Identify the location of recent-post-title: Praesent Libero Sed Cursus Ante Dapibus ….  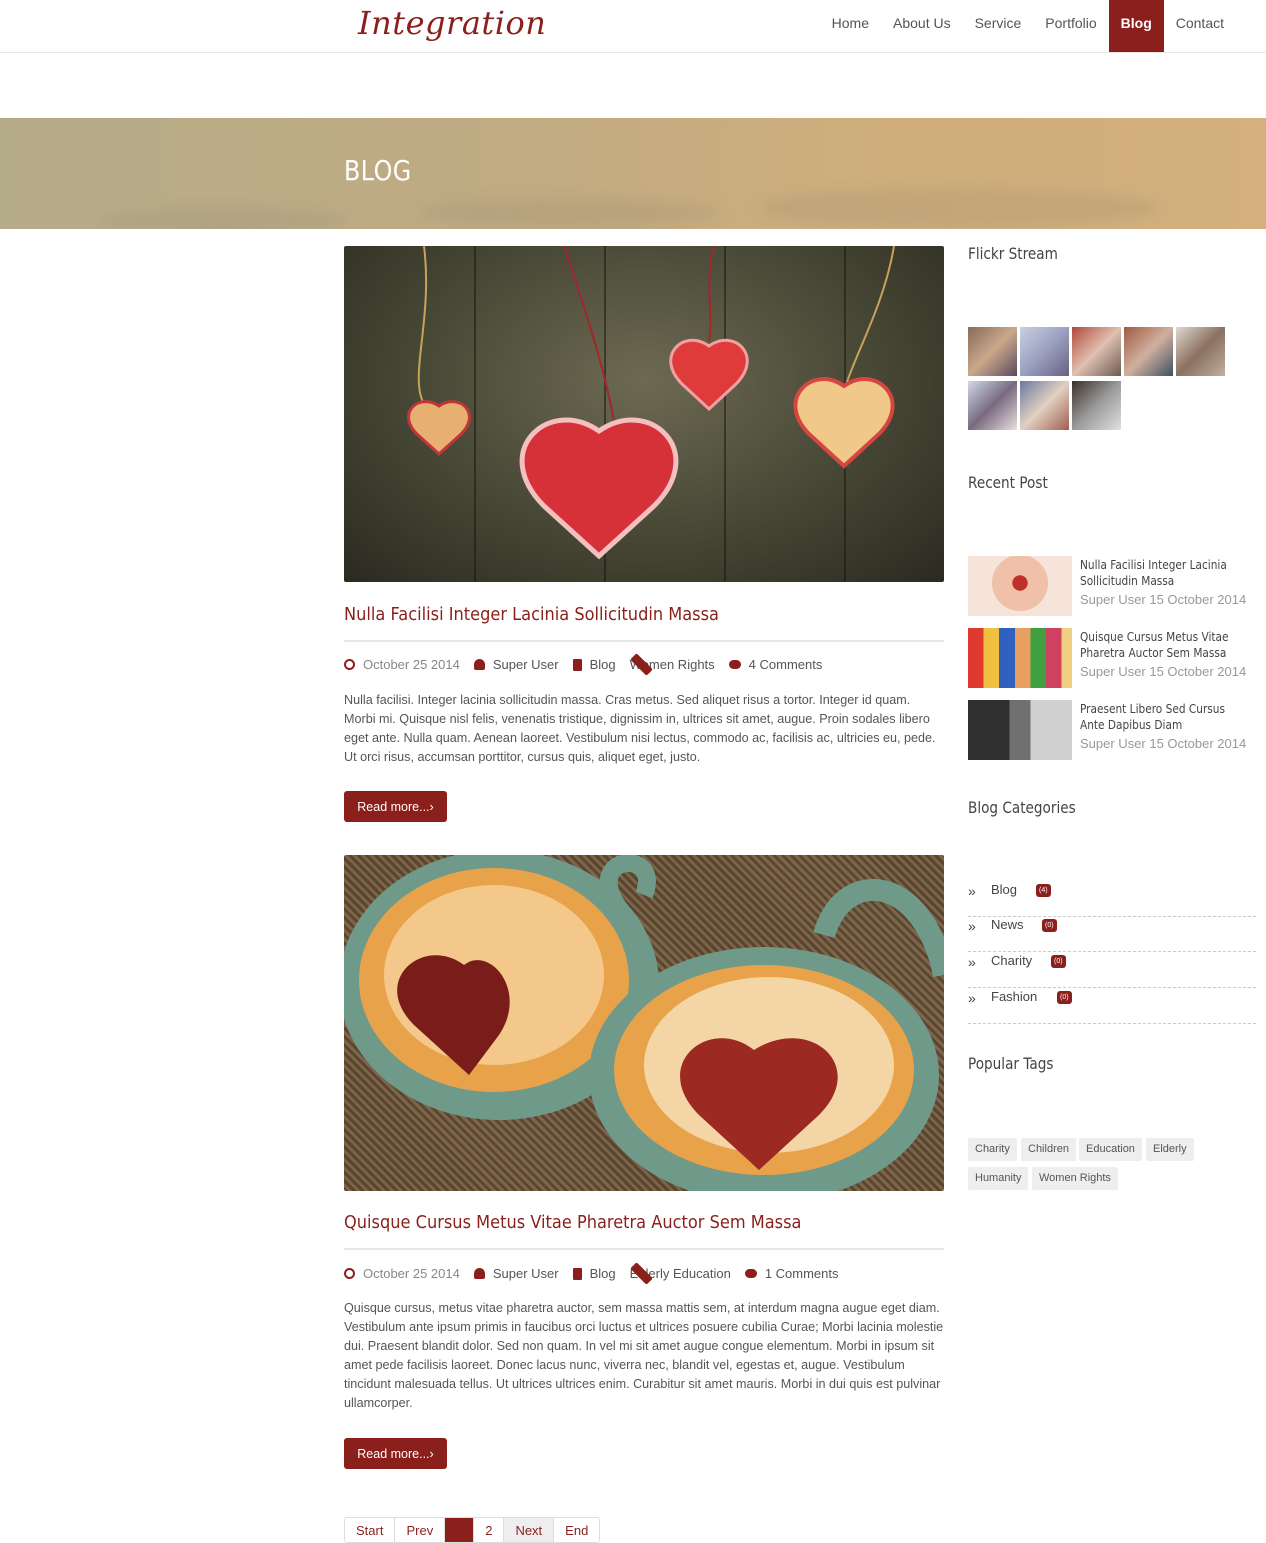
(1159, 717).